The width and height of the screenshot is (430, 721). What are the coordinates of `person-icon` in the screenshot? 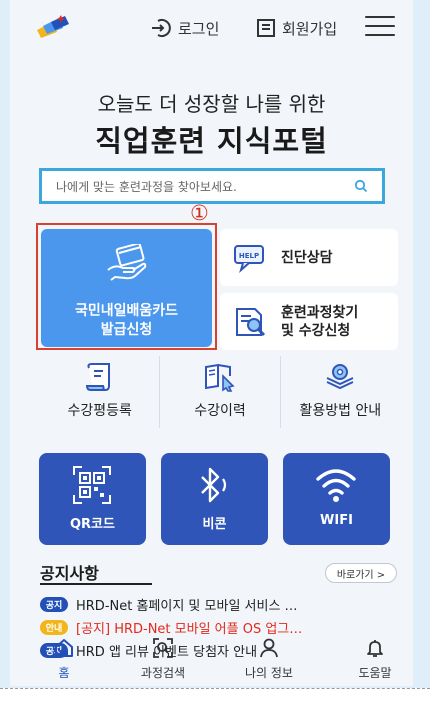 It's located at (269, 648).